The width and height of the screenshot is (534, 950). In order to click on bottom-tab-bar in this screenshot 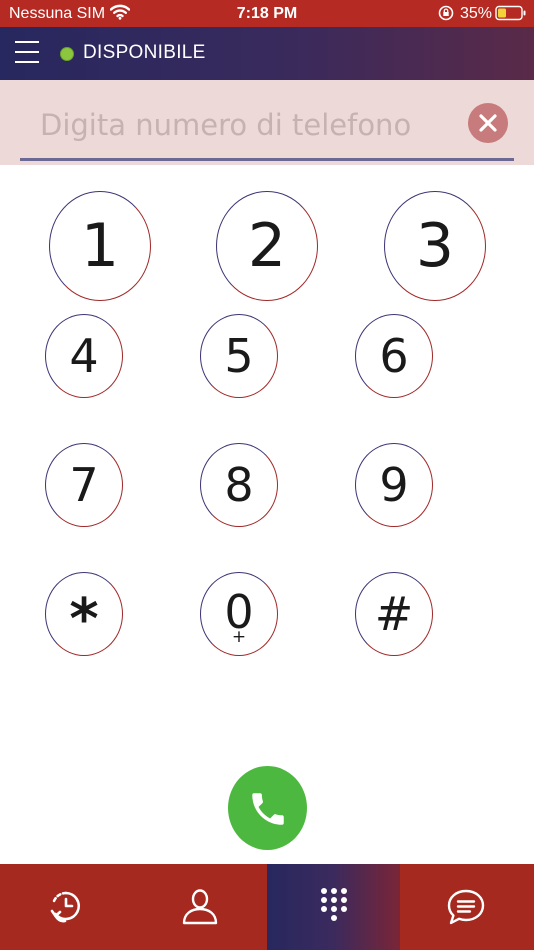, I will do `click(267, 907)`.